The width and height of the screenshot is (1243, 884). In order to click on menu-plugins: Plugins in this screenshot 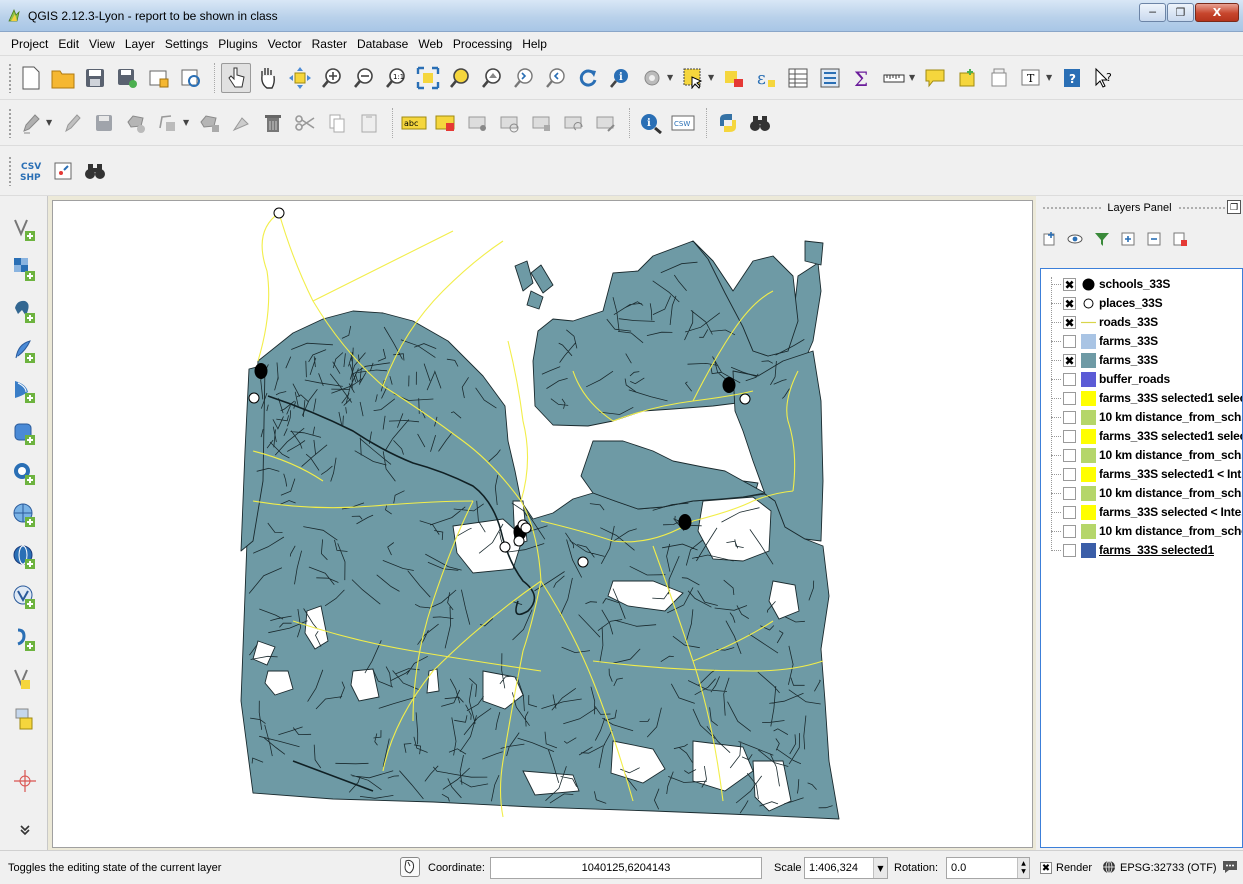, I will do `click(237, 44)`.